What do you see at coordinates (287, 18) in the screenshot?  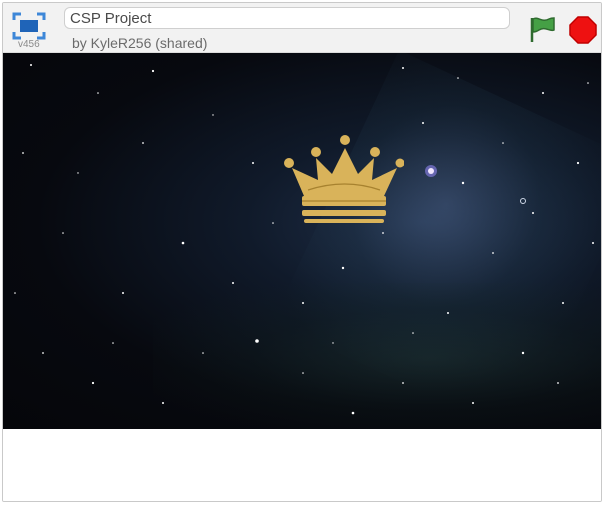 I see `project-title-input` at bounding box center [287, 18].